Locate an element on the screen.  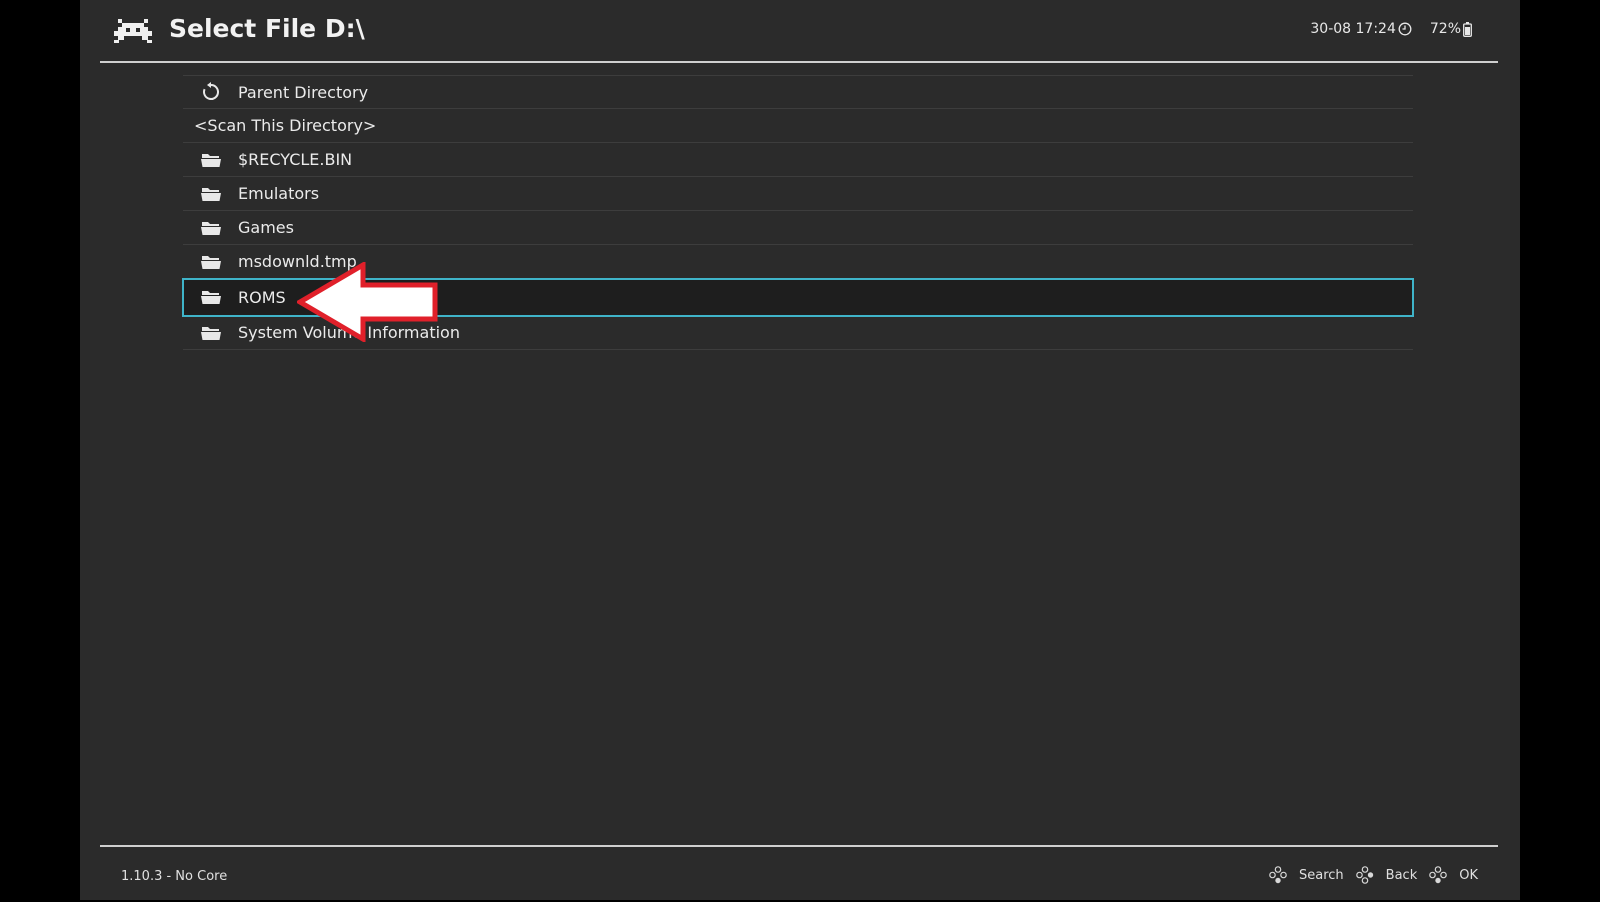
list-item-games: Games is located at coordinates (798, 228).